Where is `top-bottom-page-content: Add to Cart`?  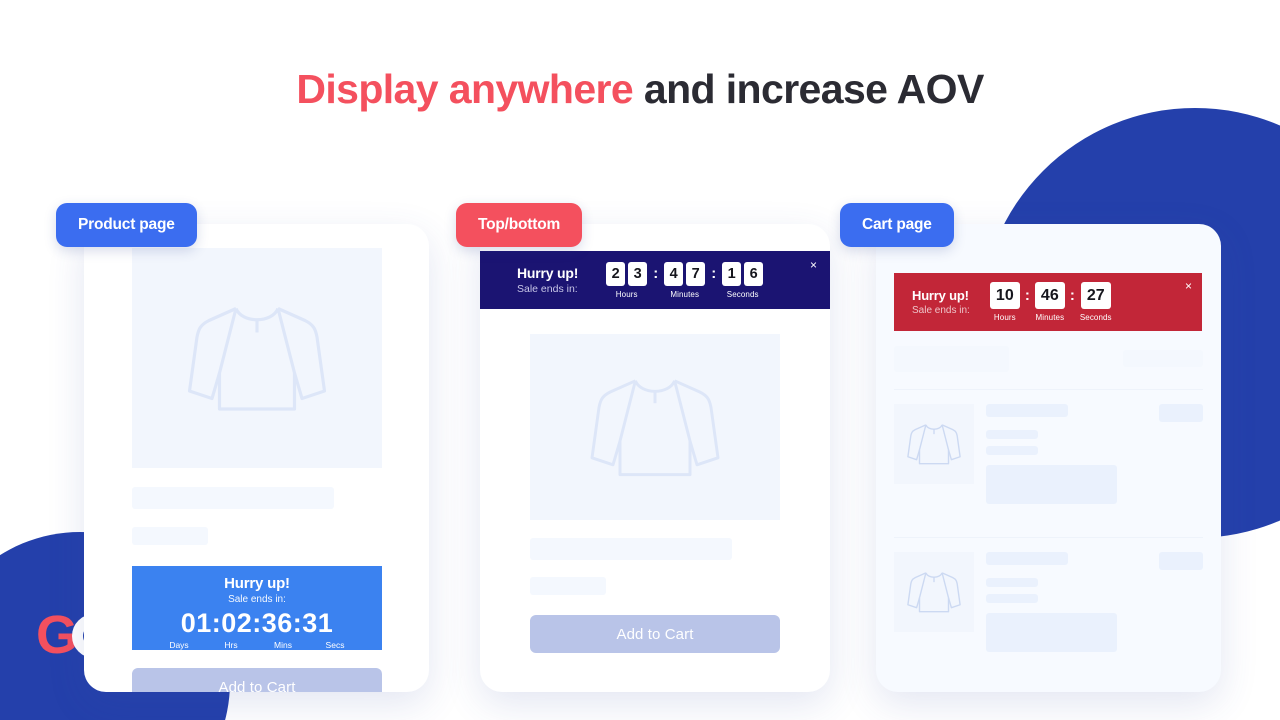 top-bottom-page-content: Add to Cart is located at coordinates (655, 493).